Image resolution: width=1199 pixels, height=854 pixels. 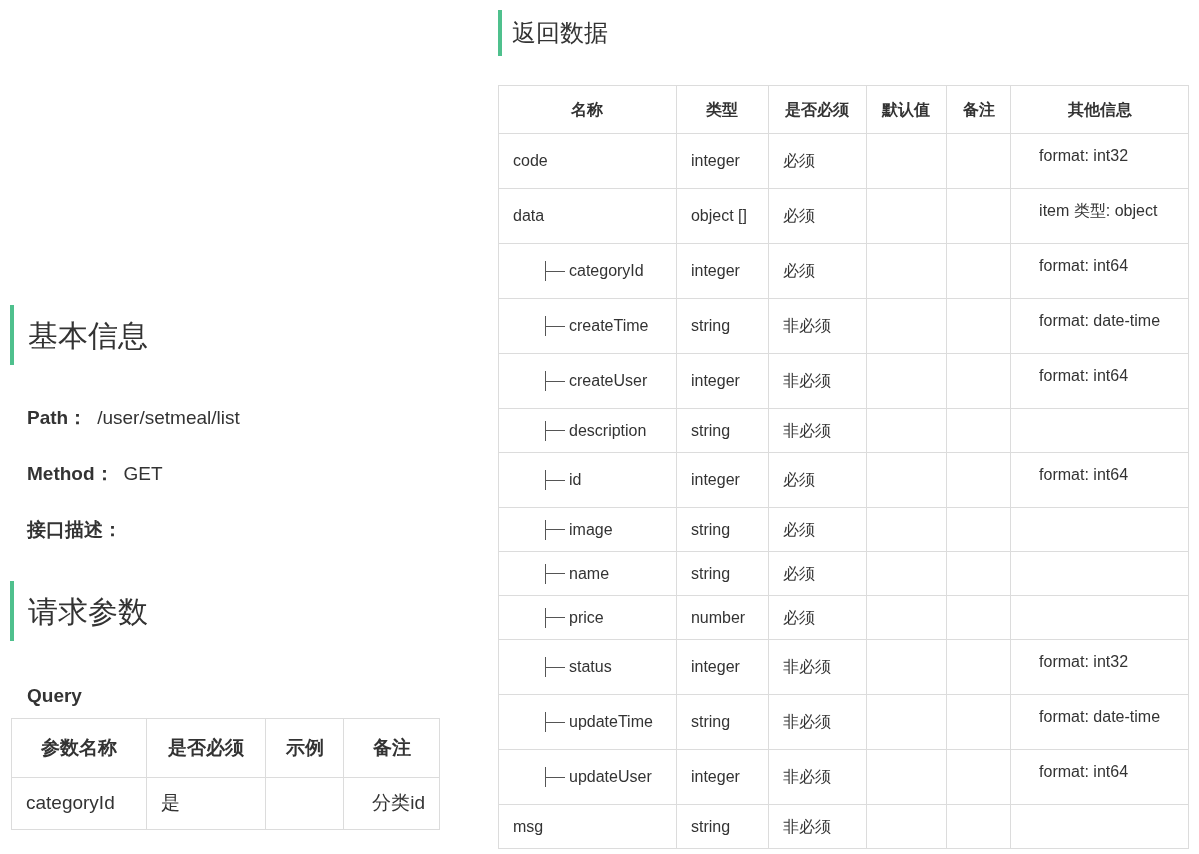 What do you see at coordinates (304, 748) in the screenshot?
I see `column-header: 示例` at bounding box center [304, 748].